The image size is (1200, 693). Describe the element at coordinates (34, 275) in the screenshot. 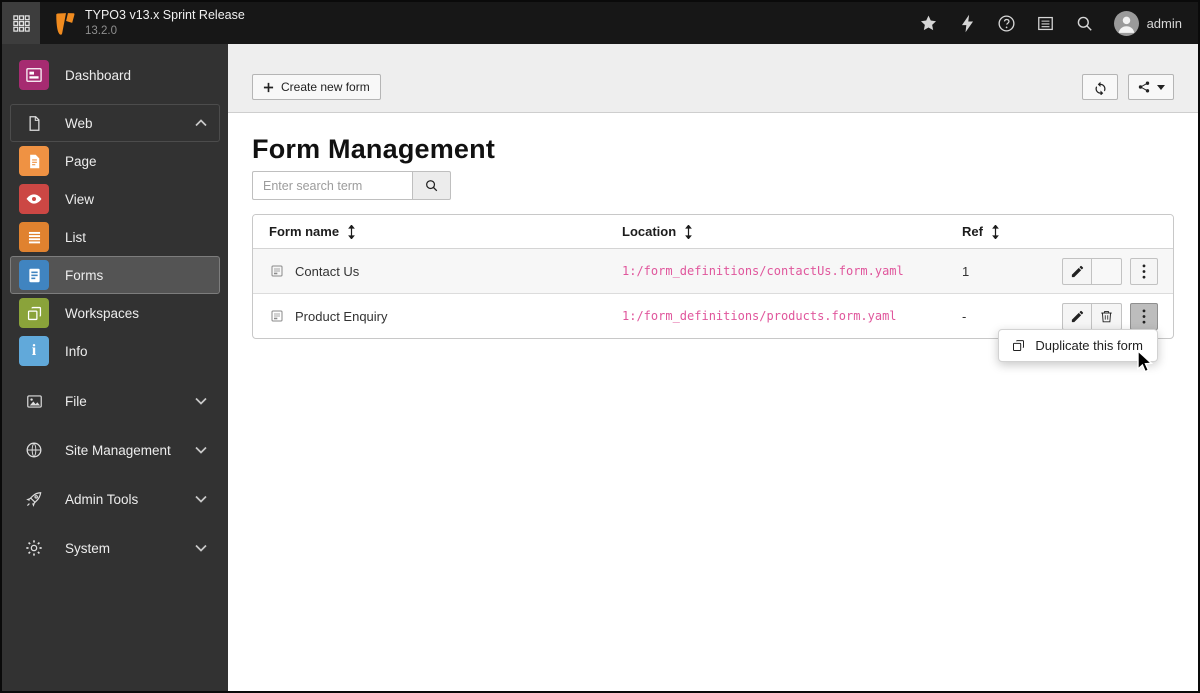

I see `forms-icon` at that location.